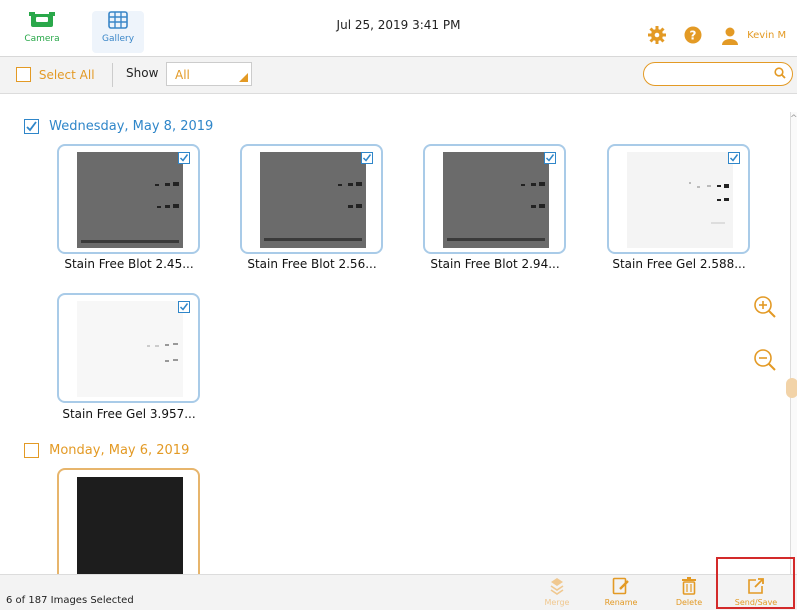 This screenshot has width=797, height=610. I want to click on zoom-out-icon, so click(765, 360).